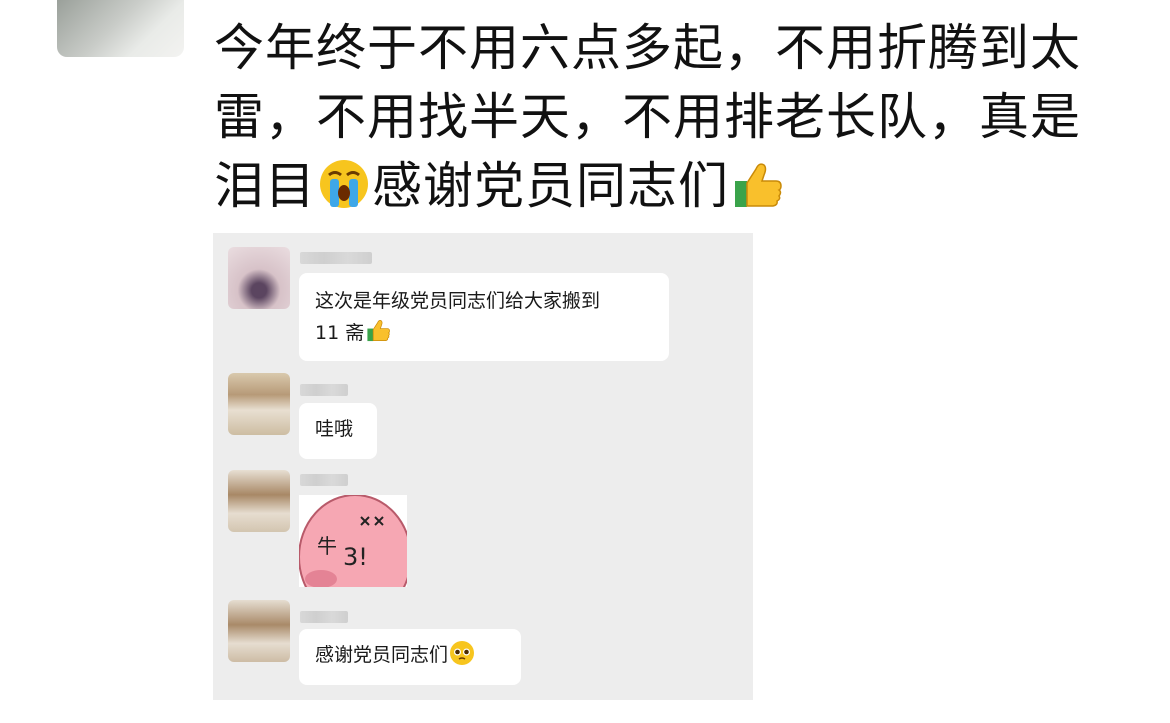 The image size is (1170, 723). Describe the element at coordinates (550, 186) in the screenshot. I see `post-line-3-thanks: 感谢党员同志们` at that location.